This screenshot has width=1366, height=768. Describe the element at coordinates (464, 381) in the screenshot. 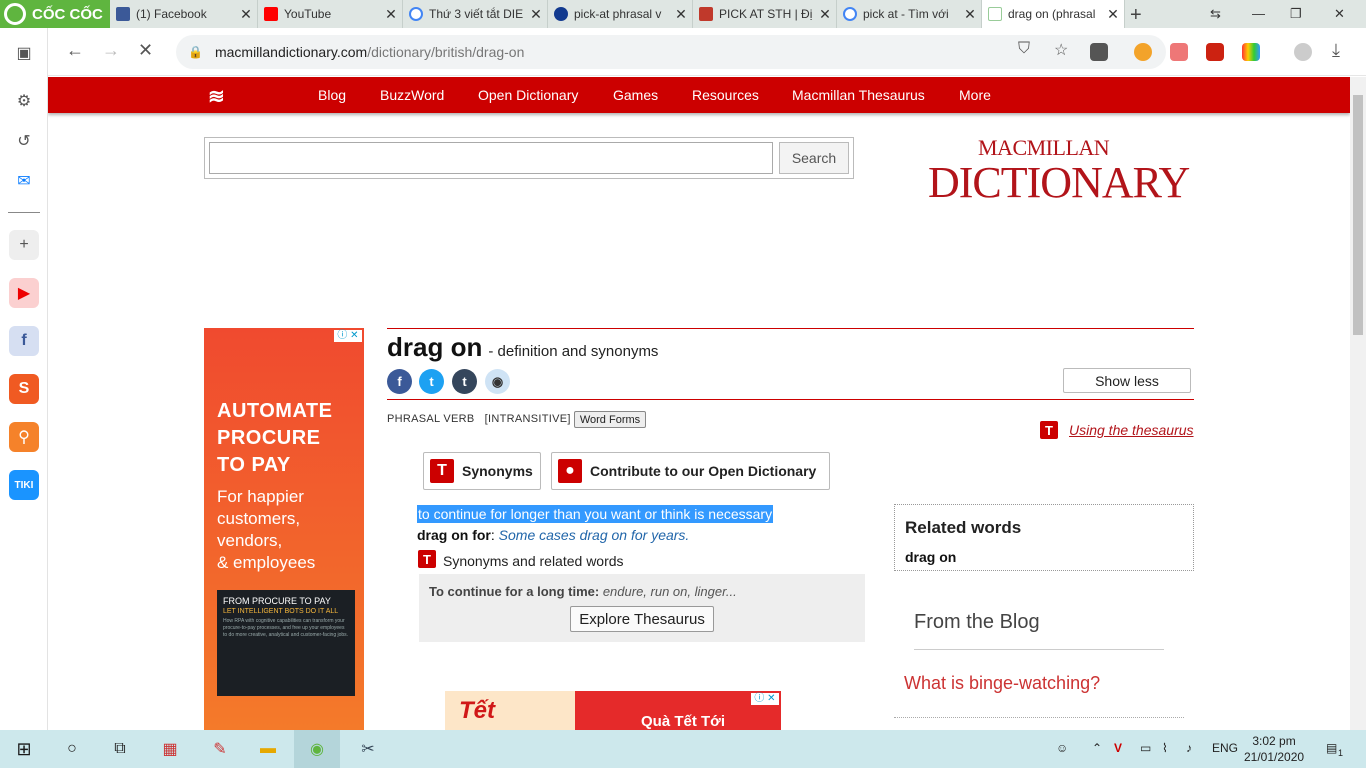

I see `tumblr-share-icon: t` at that location.